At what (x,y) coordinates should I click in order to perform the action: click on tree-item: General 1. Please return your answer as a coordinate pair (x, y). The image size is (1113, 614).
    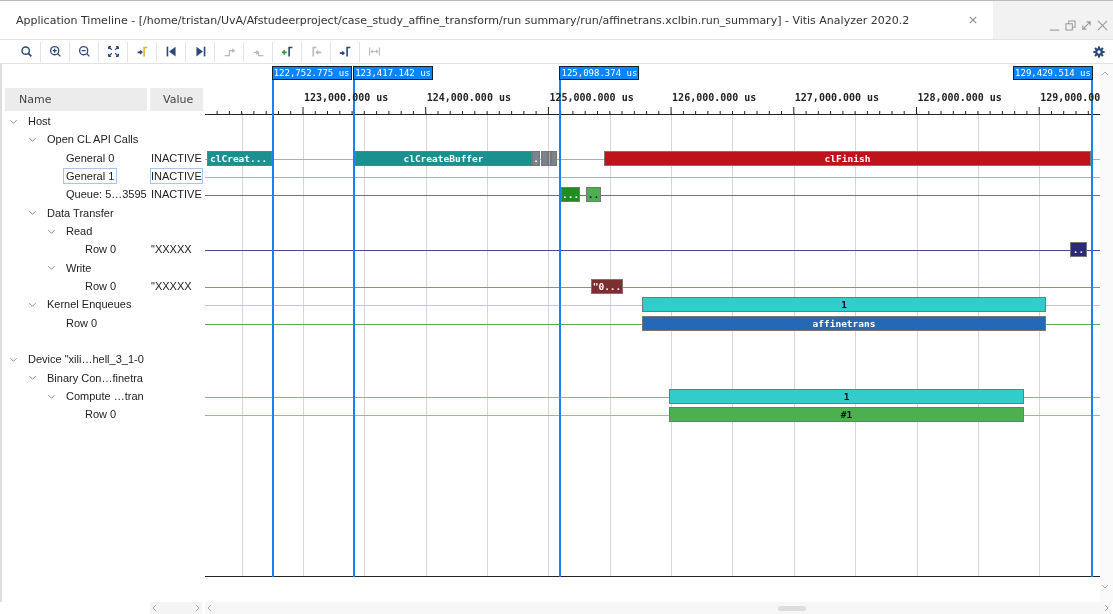
    Looking at the image, I should click on (90, 176).